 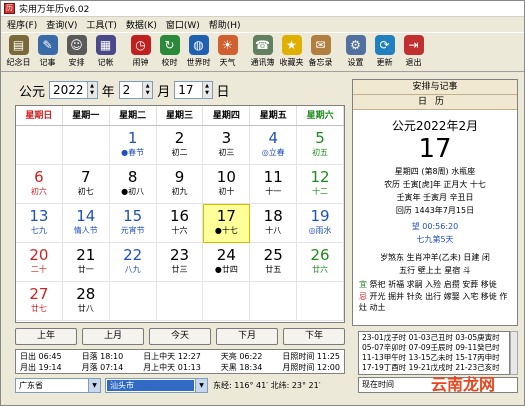 What do you see at coordinates (435, 126) in the screenshot?
I see `detail-year-month: 公元2022年2月` at bounding box center [435, 126].